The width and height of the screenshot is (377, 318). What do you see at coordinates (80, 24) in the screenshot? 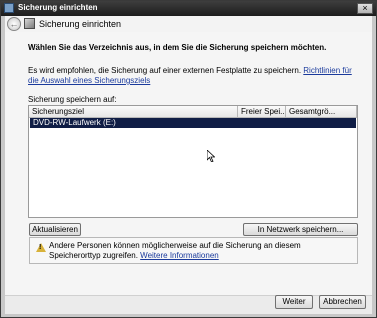
I see `wizard-title: Sicherung einrichten` at bounding box center [80, 24].